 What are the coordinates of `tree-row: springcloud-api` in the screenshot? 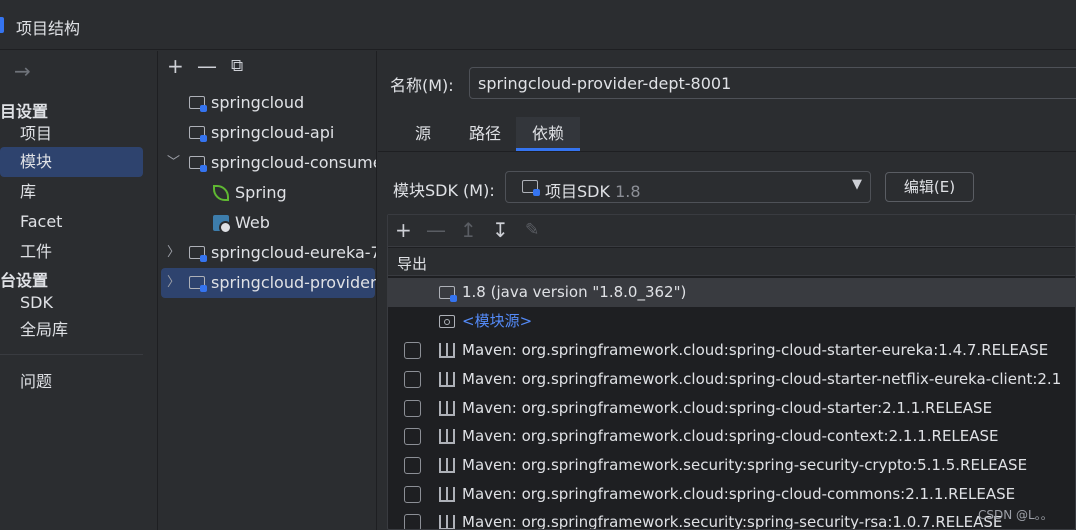 It's located at (268, 133).